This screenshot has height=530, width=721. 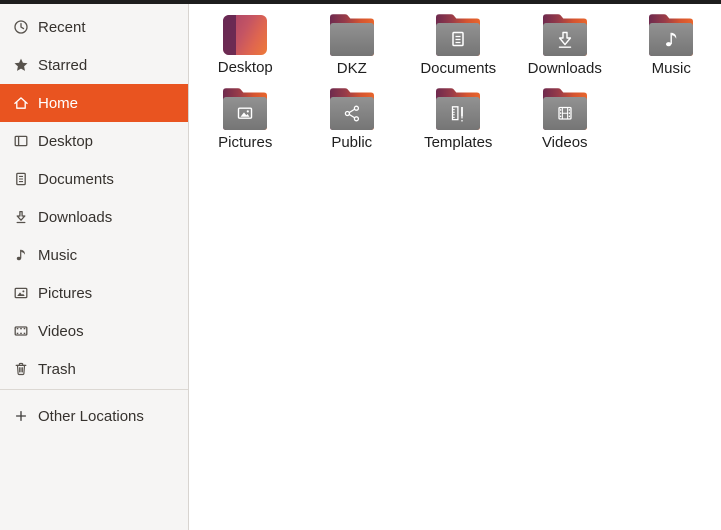 I want to click on sidebar-item-starred: Starred, so click(x=94, y=65).